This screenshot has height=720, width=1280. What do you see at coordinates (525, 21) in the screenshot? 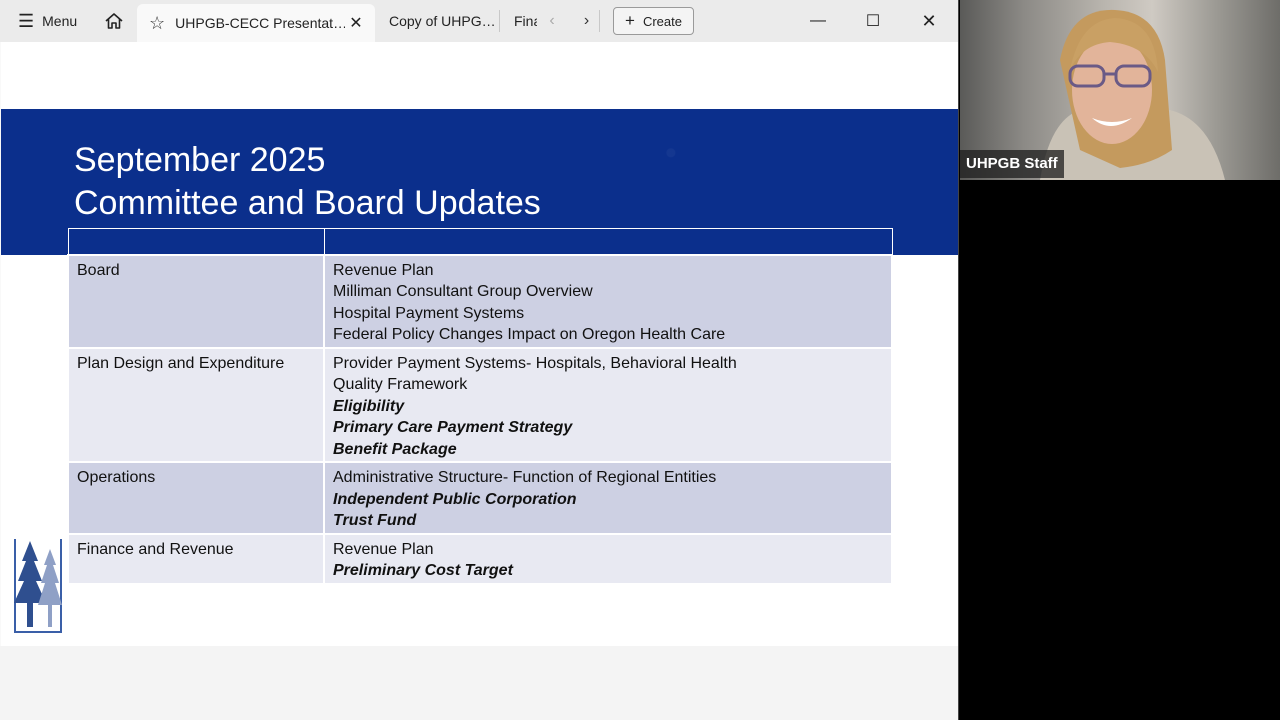
I see `tab-label: Fina` at bounding box center [525, 21].